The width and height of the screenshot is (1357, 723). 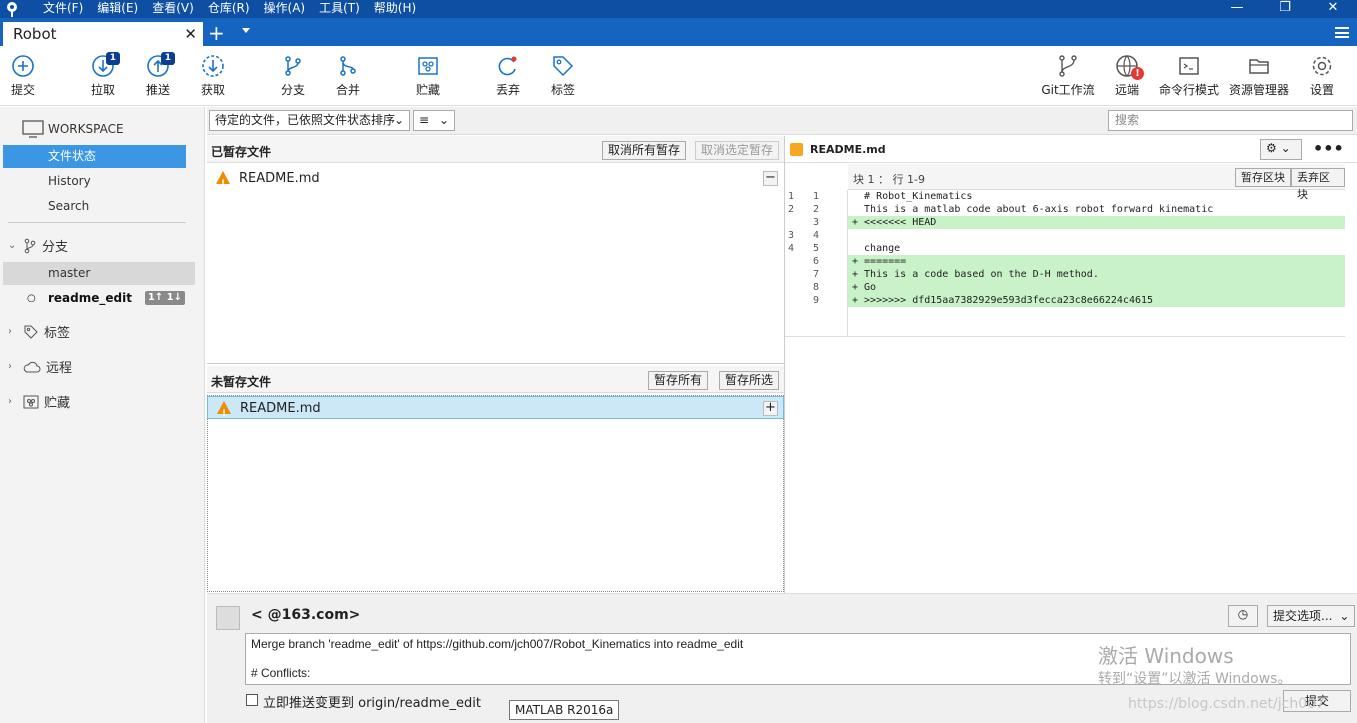 What do you see at coordinates (770, 178) in the screenshot?
I see `unstage-file-icon: −` at bounding box center [770, 178].